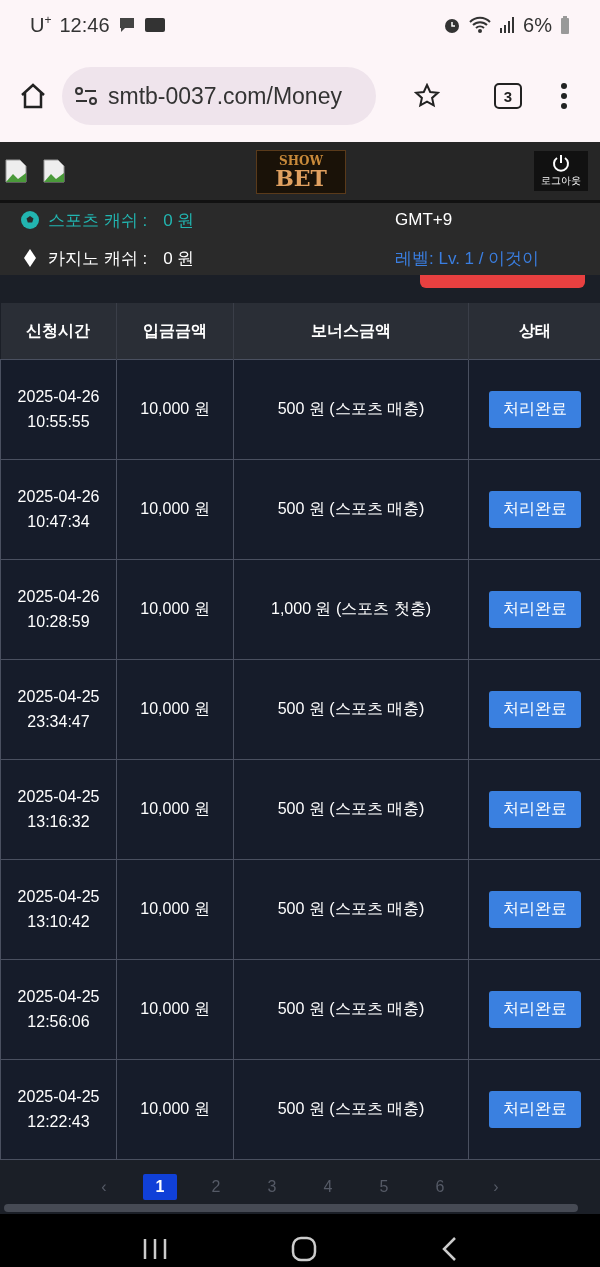 The image size is (600, 1267). What do you see at coordinates (58, 809) in the screenshot?
I see `table-cell: 2025-04-25 13:16:32` at bounding box center [58, 809].